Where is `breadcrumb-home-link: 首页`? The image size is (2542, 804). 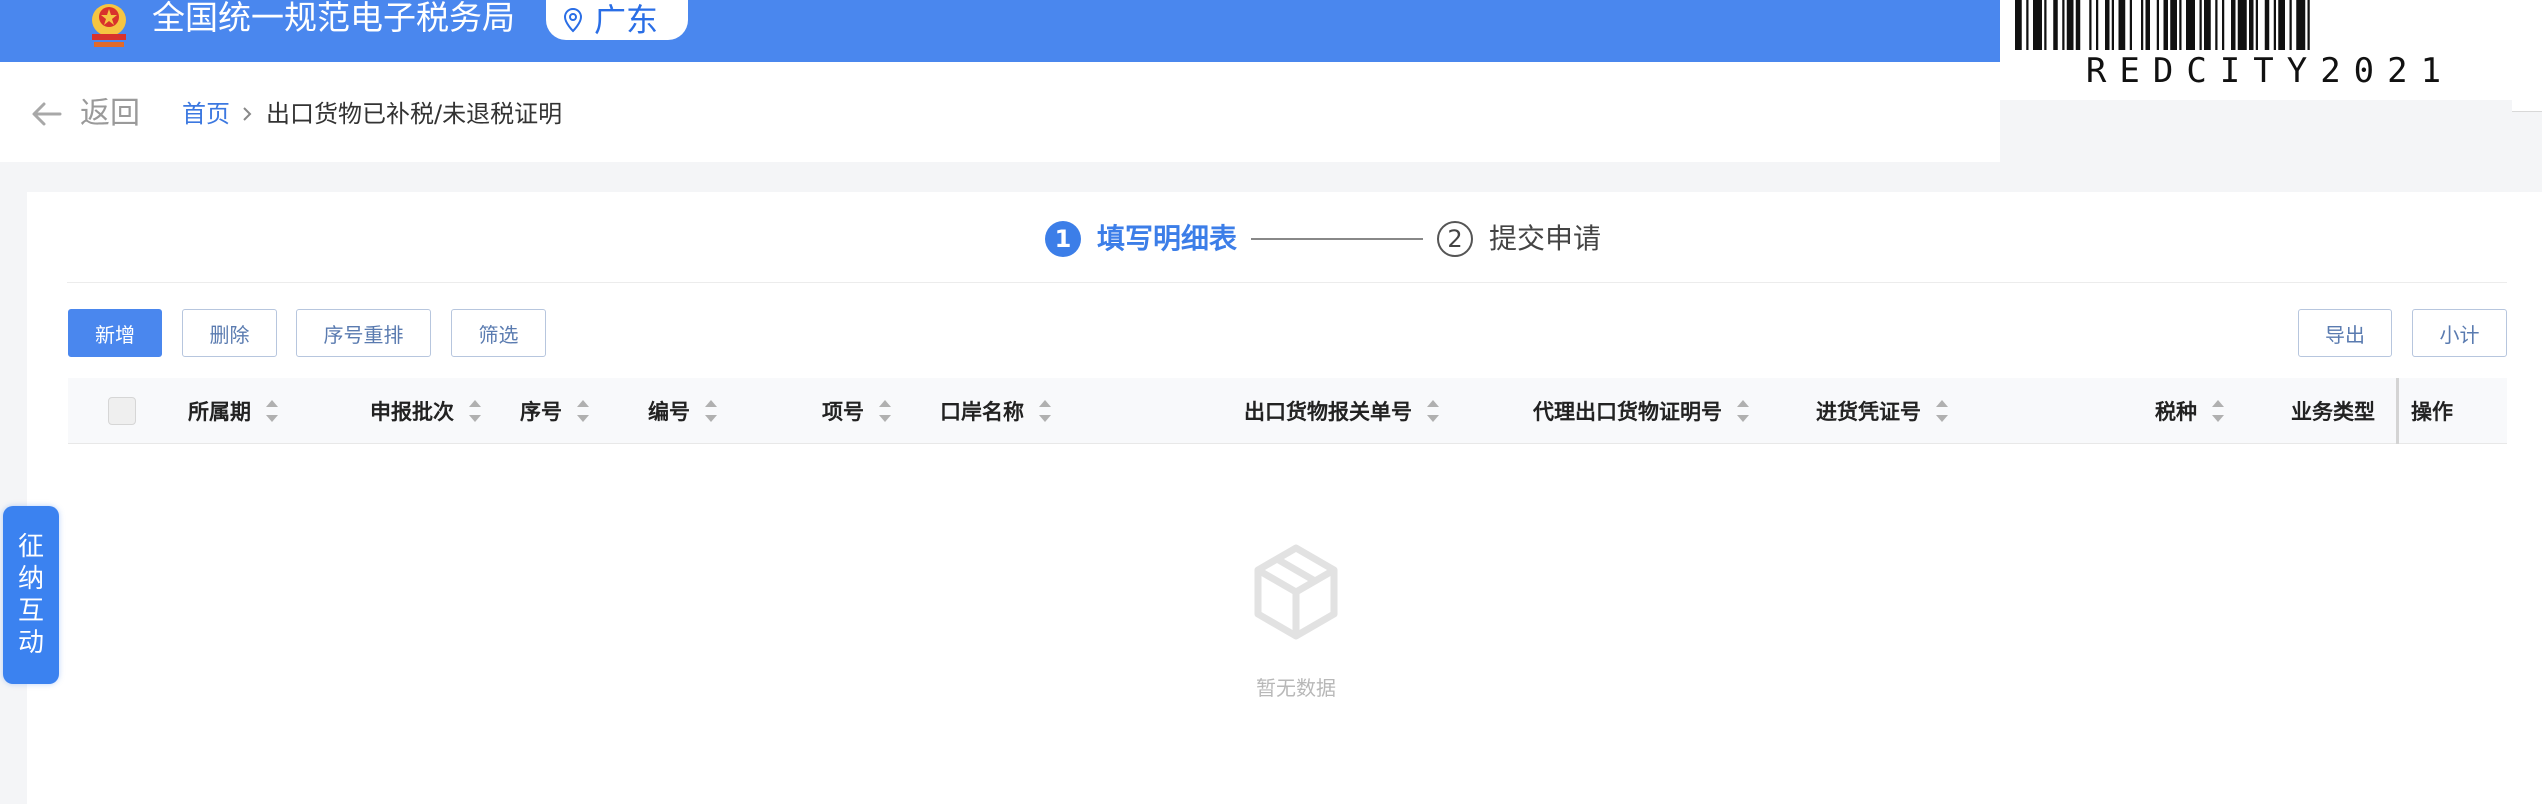
breadcrumb-home-link: 首页 is located at coordinates (206, 114).